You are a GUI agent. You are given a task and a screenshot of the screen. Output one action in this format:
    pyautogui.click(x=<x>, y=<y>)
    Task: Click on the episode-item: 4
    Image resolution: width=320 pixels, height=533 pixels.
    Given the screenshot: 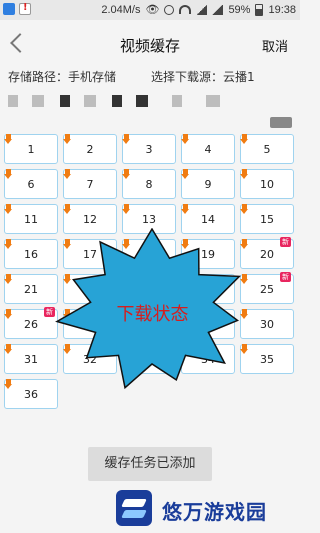 What is the action you would take?
    pyautogui.click(x=208, y=149)
    